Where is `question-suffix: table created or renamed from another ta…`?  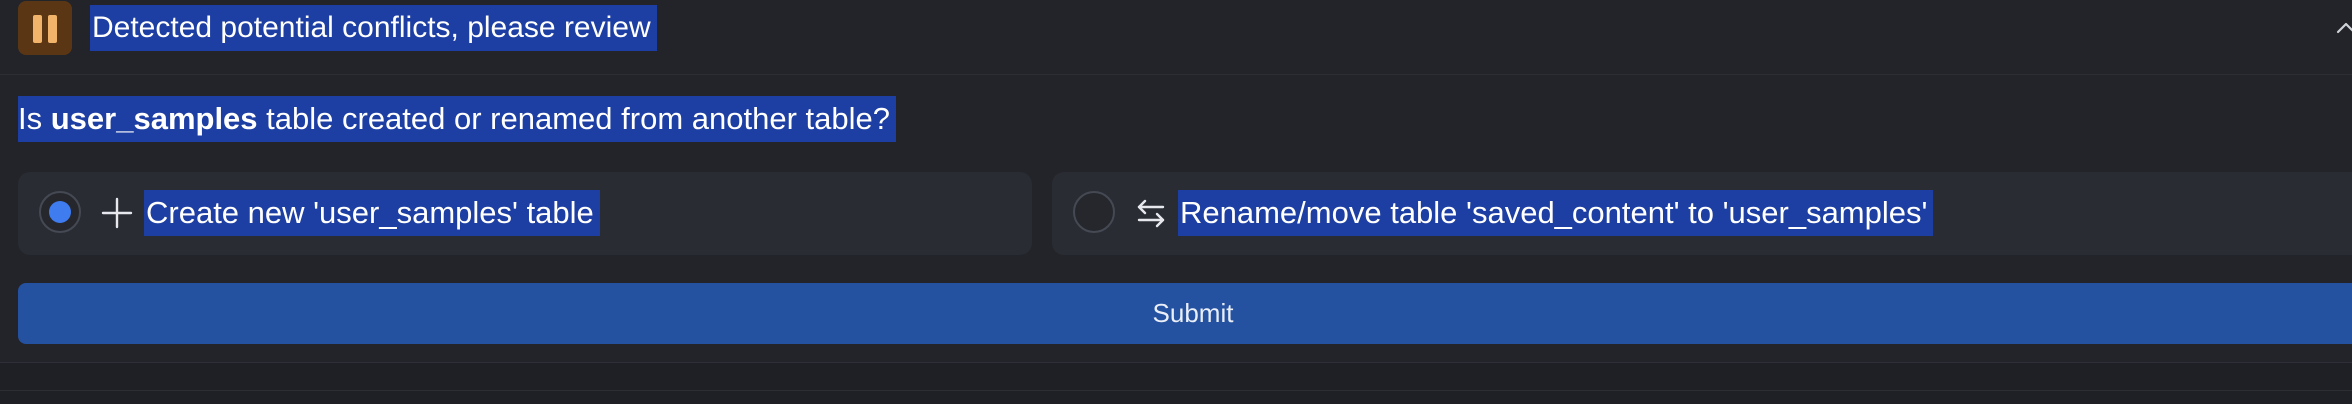 question-suffix: table created or renamed from another ta… is located at coordinates (573, 118).